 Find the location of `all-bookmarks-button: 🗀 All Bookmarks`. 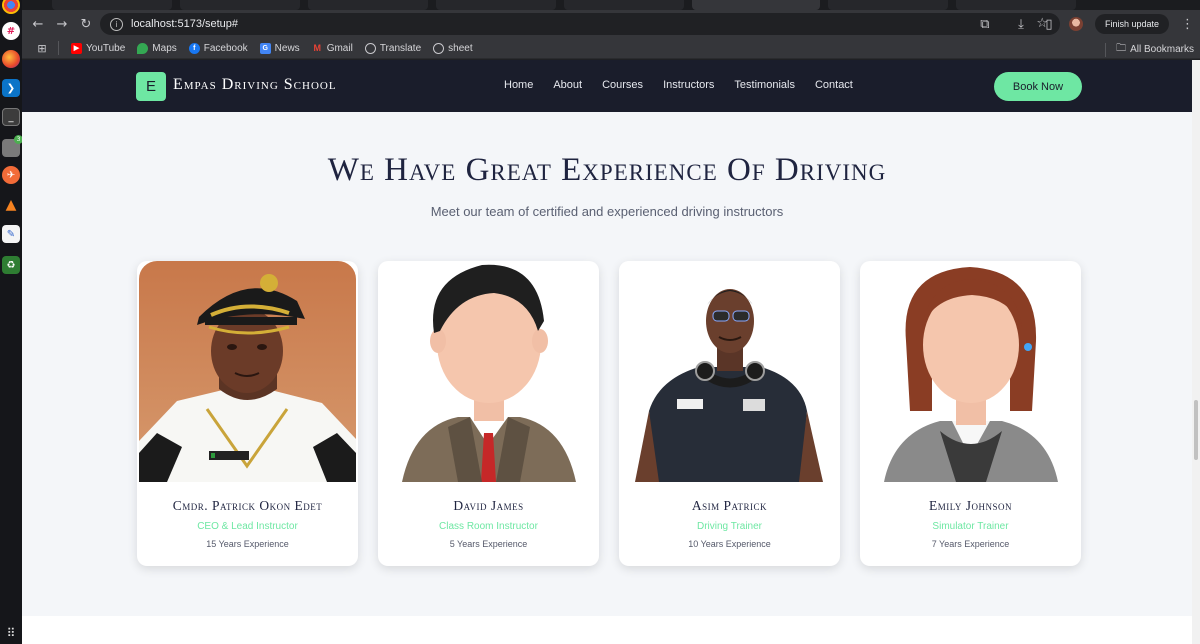

all-bookmarks-button: 🗀 All Bookmarks is located at coordinates (1149, 49).